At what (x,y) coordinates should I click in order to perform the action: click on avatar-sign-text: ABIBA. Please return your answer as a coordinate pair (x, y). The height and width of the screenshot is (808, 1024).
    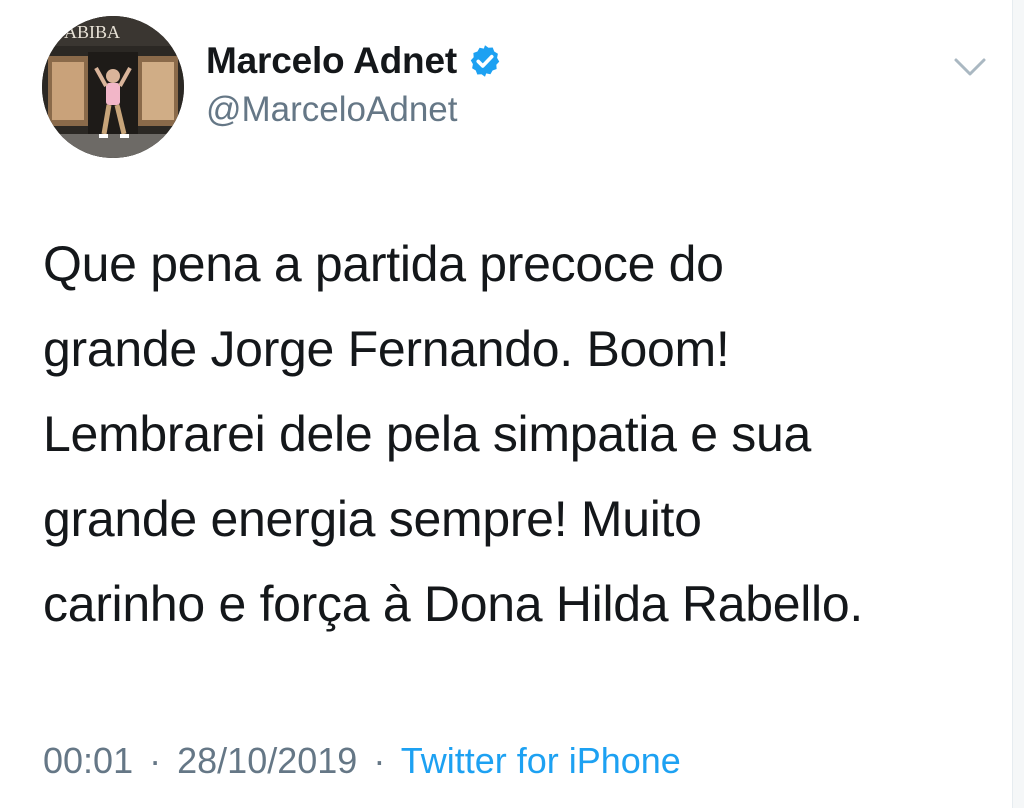
    Looking at the image, I should click on (92, 32).